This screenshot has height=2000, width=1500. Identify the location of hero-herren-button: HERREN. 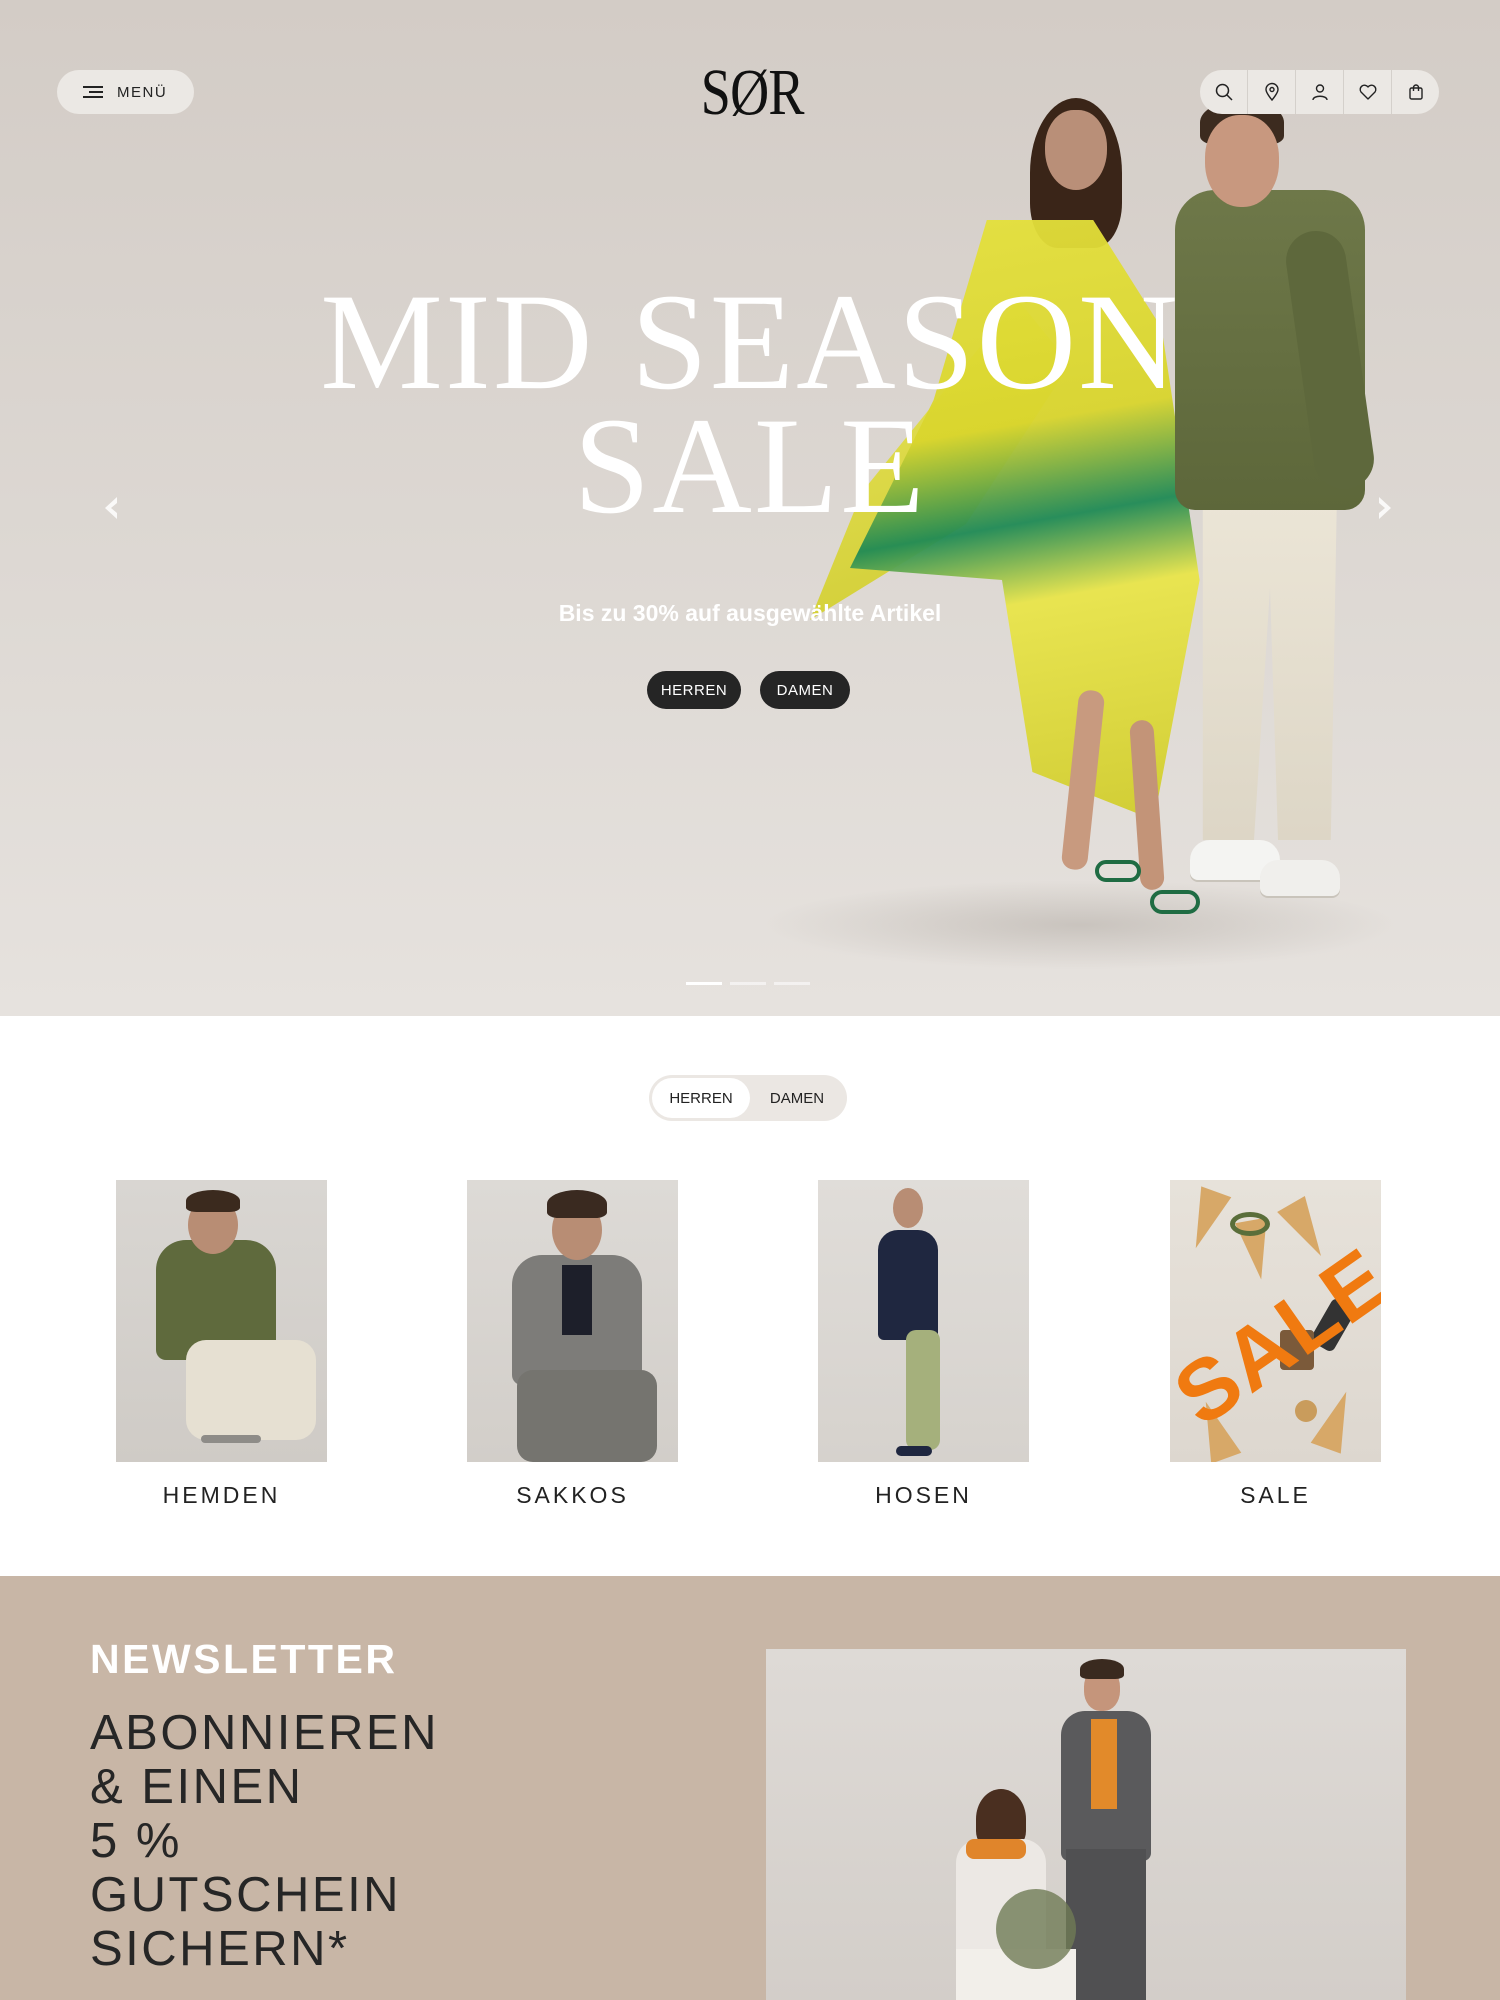
(694, 690).